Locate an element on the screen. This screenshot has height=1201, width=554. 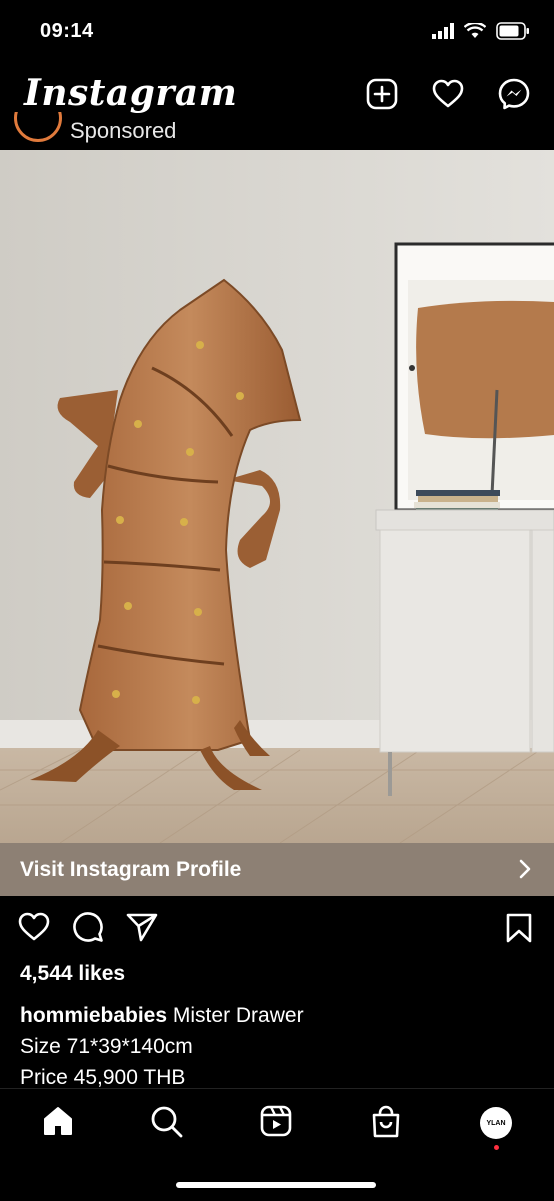
reels-icon is located at coordinates (276, 1121).